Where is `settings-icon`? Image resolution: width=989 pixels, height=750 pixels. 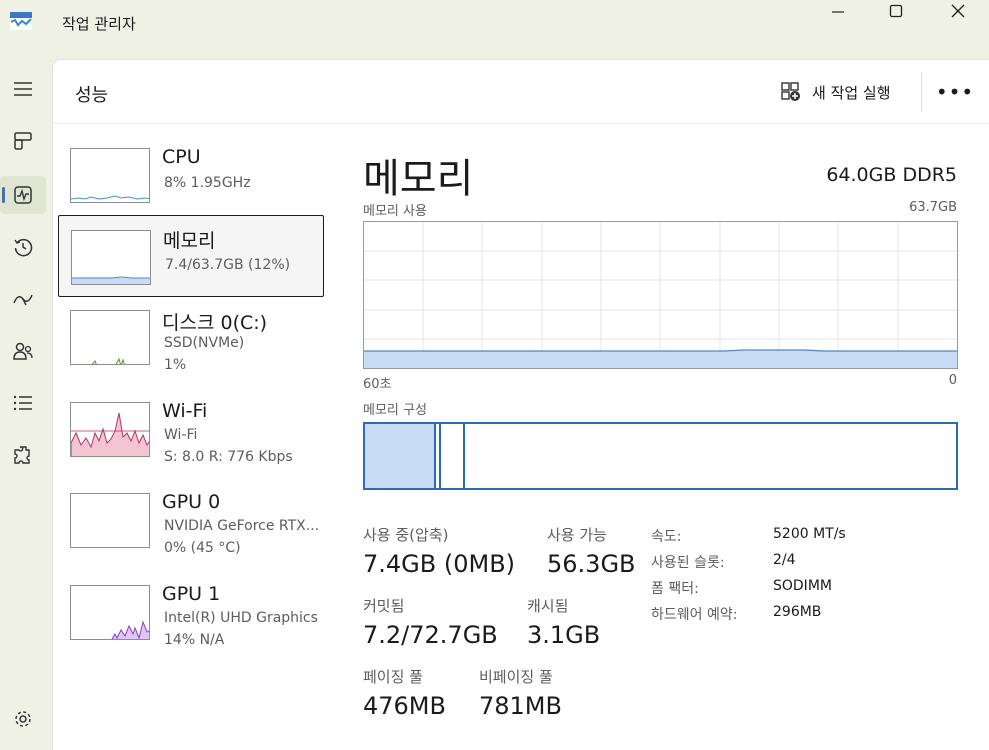
settings-icon is located at coordinates (23, 719).